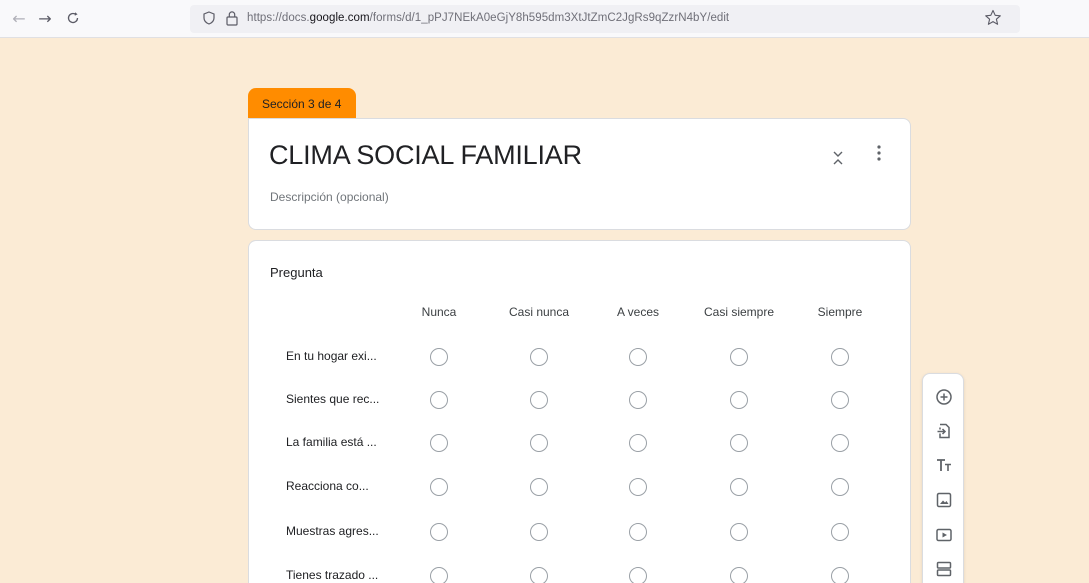 The height and width of the screenshot is (583, 1089). Describe the element at coordinates (944, 569) in the screenshot. I see `add-section-icon` at that location.